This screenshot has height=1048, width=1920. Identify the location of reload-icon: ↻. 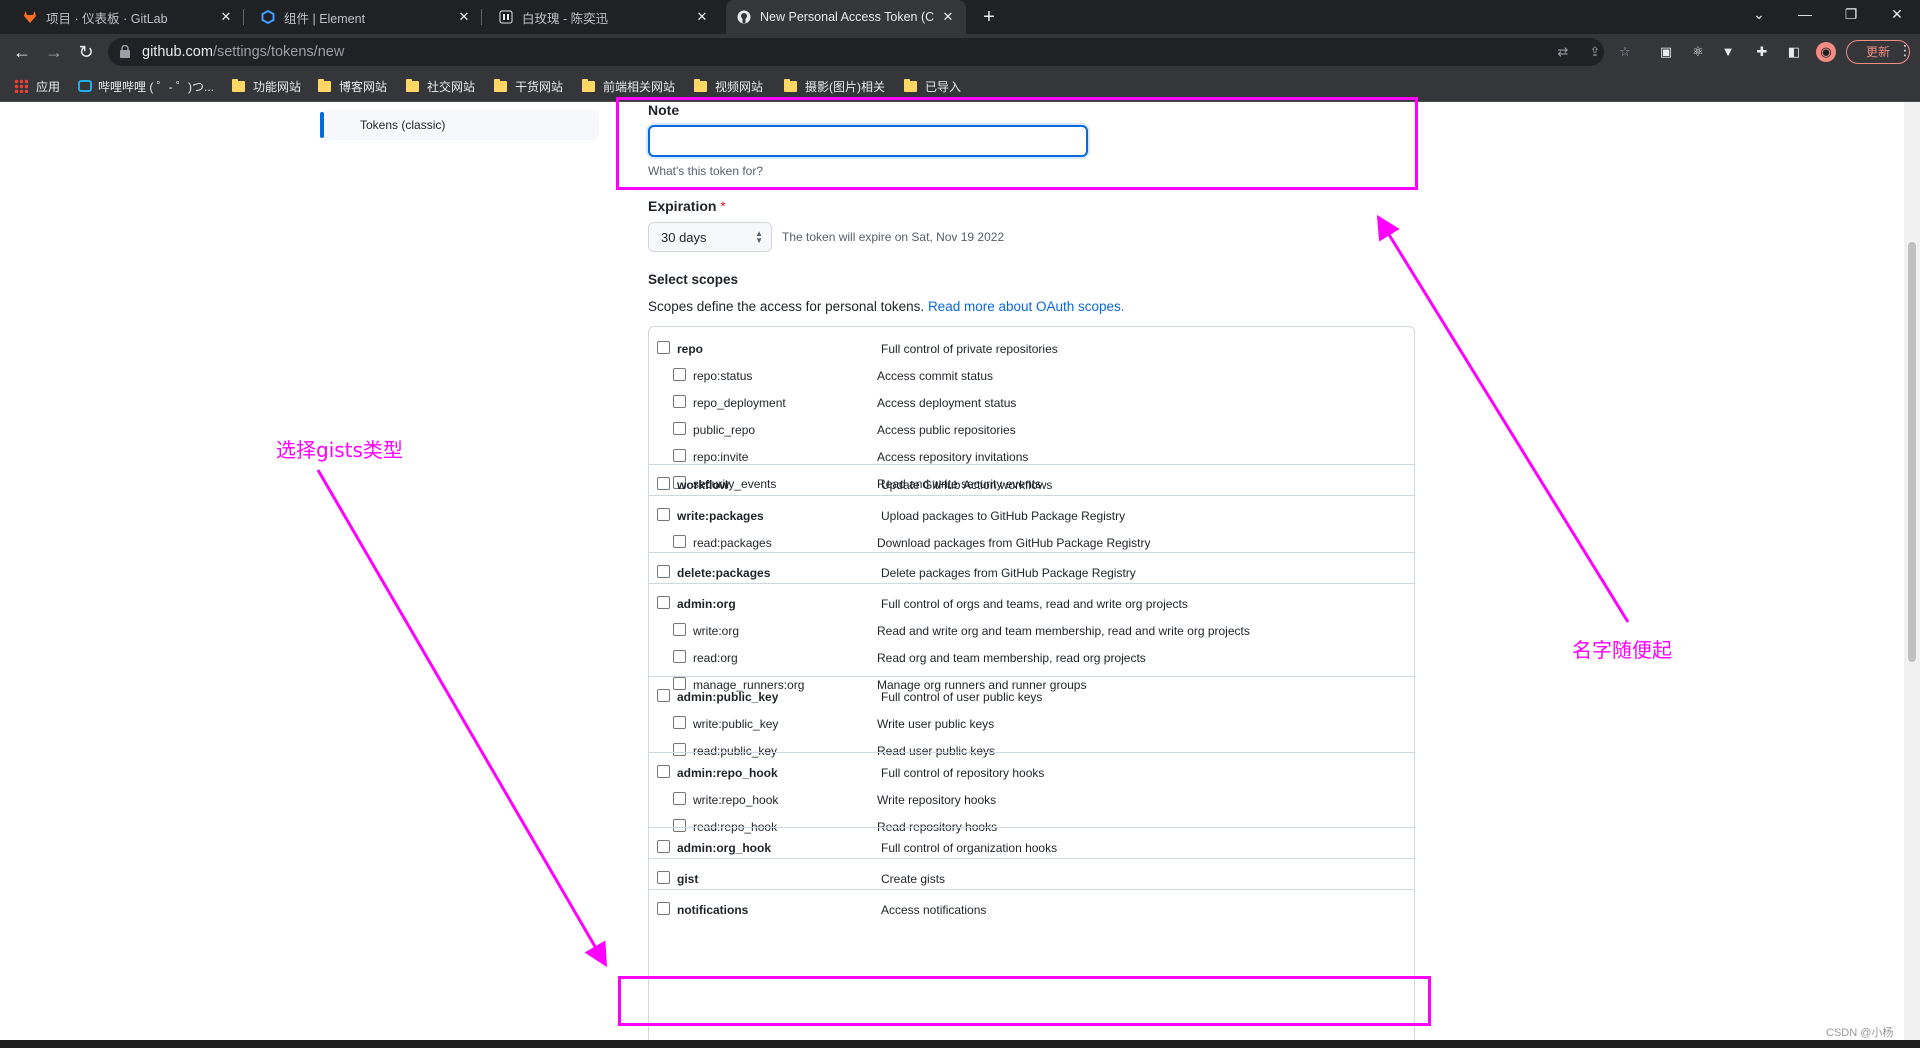
(86, 52).